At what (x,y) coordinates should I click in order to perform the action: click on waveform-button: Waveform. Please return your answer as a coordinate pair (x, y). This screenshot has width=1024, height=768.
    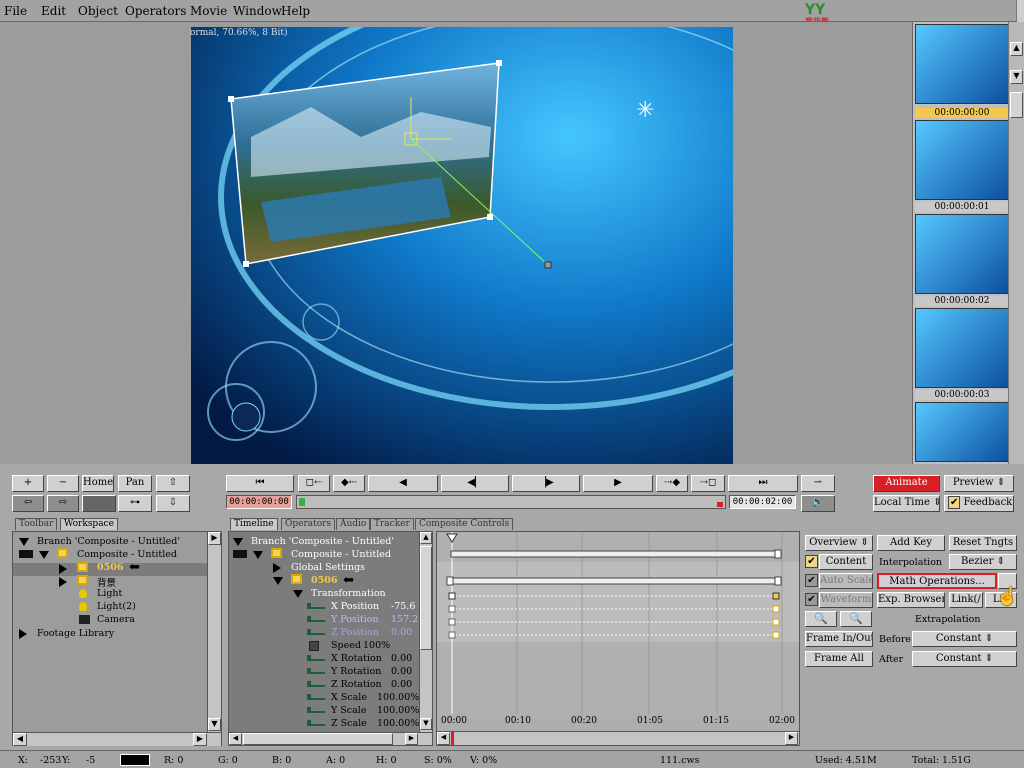
    Looking at the image, I should click on (846, 600).